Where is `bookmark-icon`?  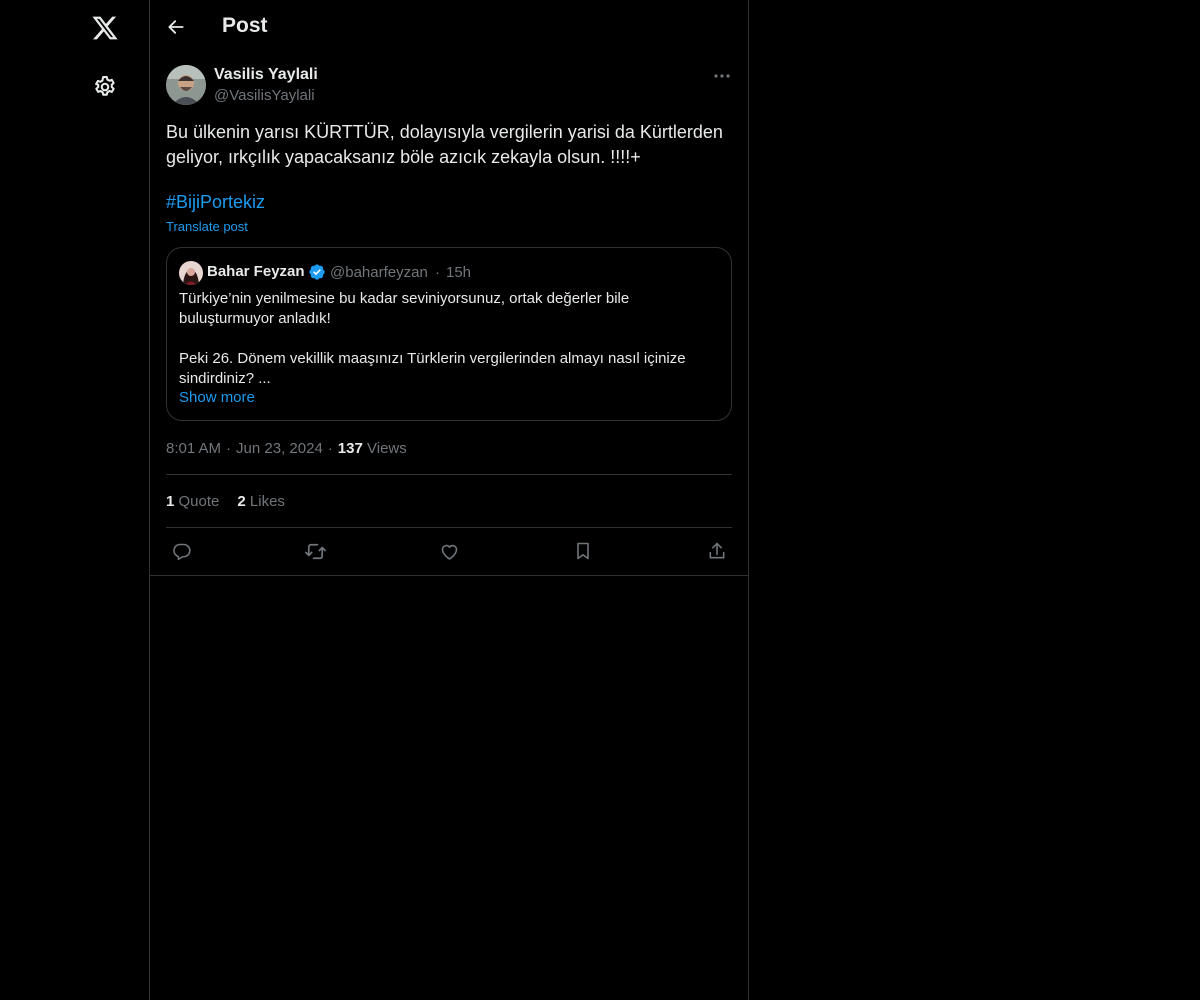 bookmark-icon is located at coordinates (583, 551).